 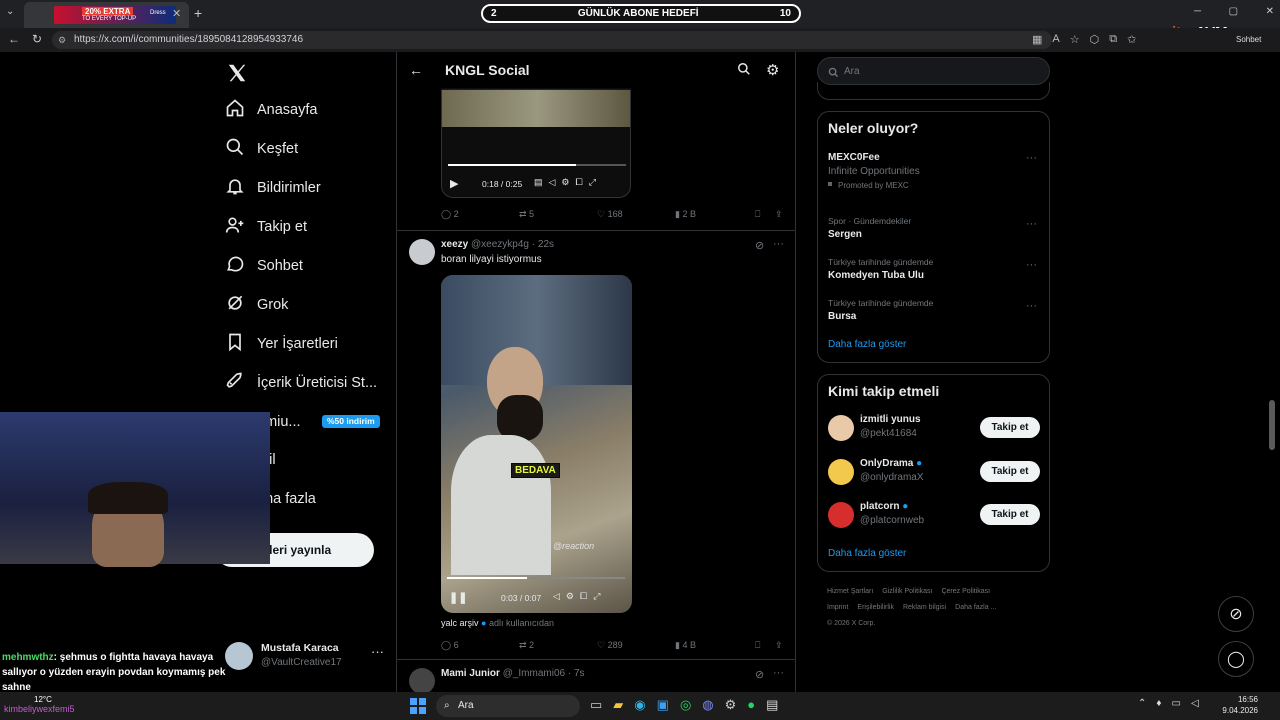 What do you see at coordinates (422, 680) in the screenshot?
I see `post3-avatar` at bounding box center [422, 680].